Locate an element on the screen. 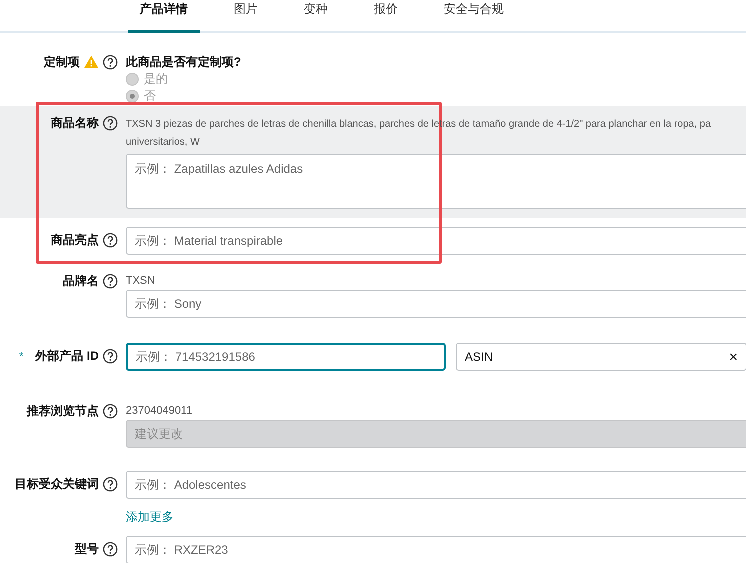  input-field: 示例： RXZER23 is located at coordinates (436, 549).